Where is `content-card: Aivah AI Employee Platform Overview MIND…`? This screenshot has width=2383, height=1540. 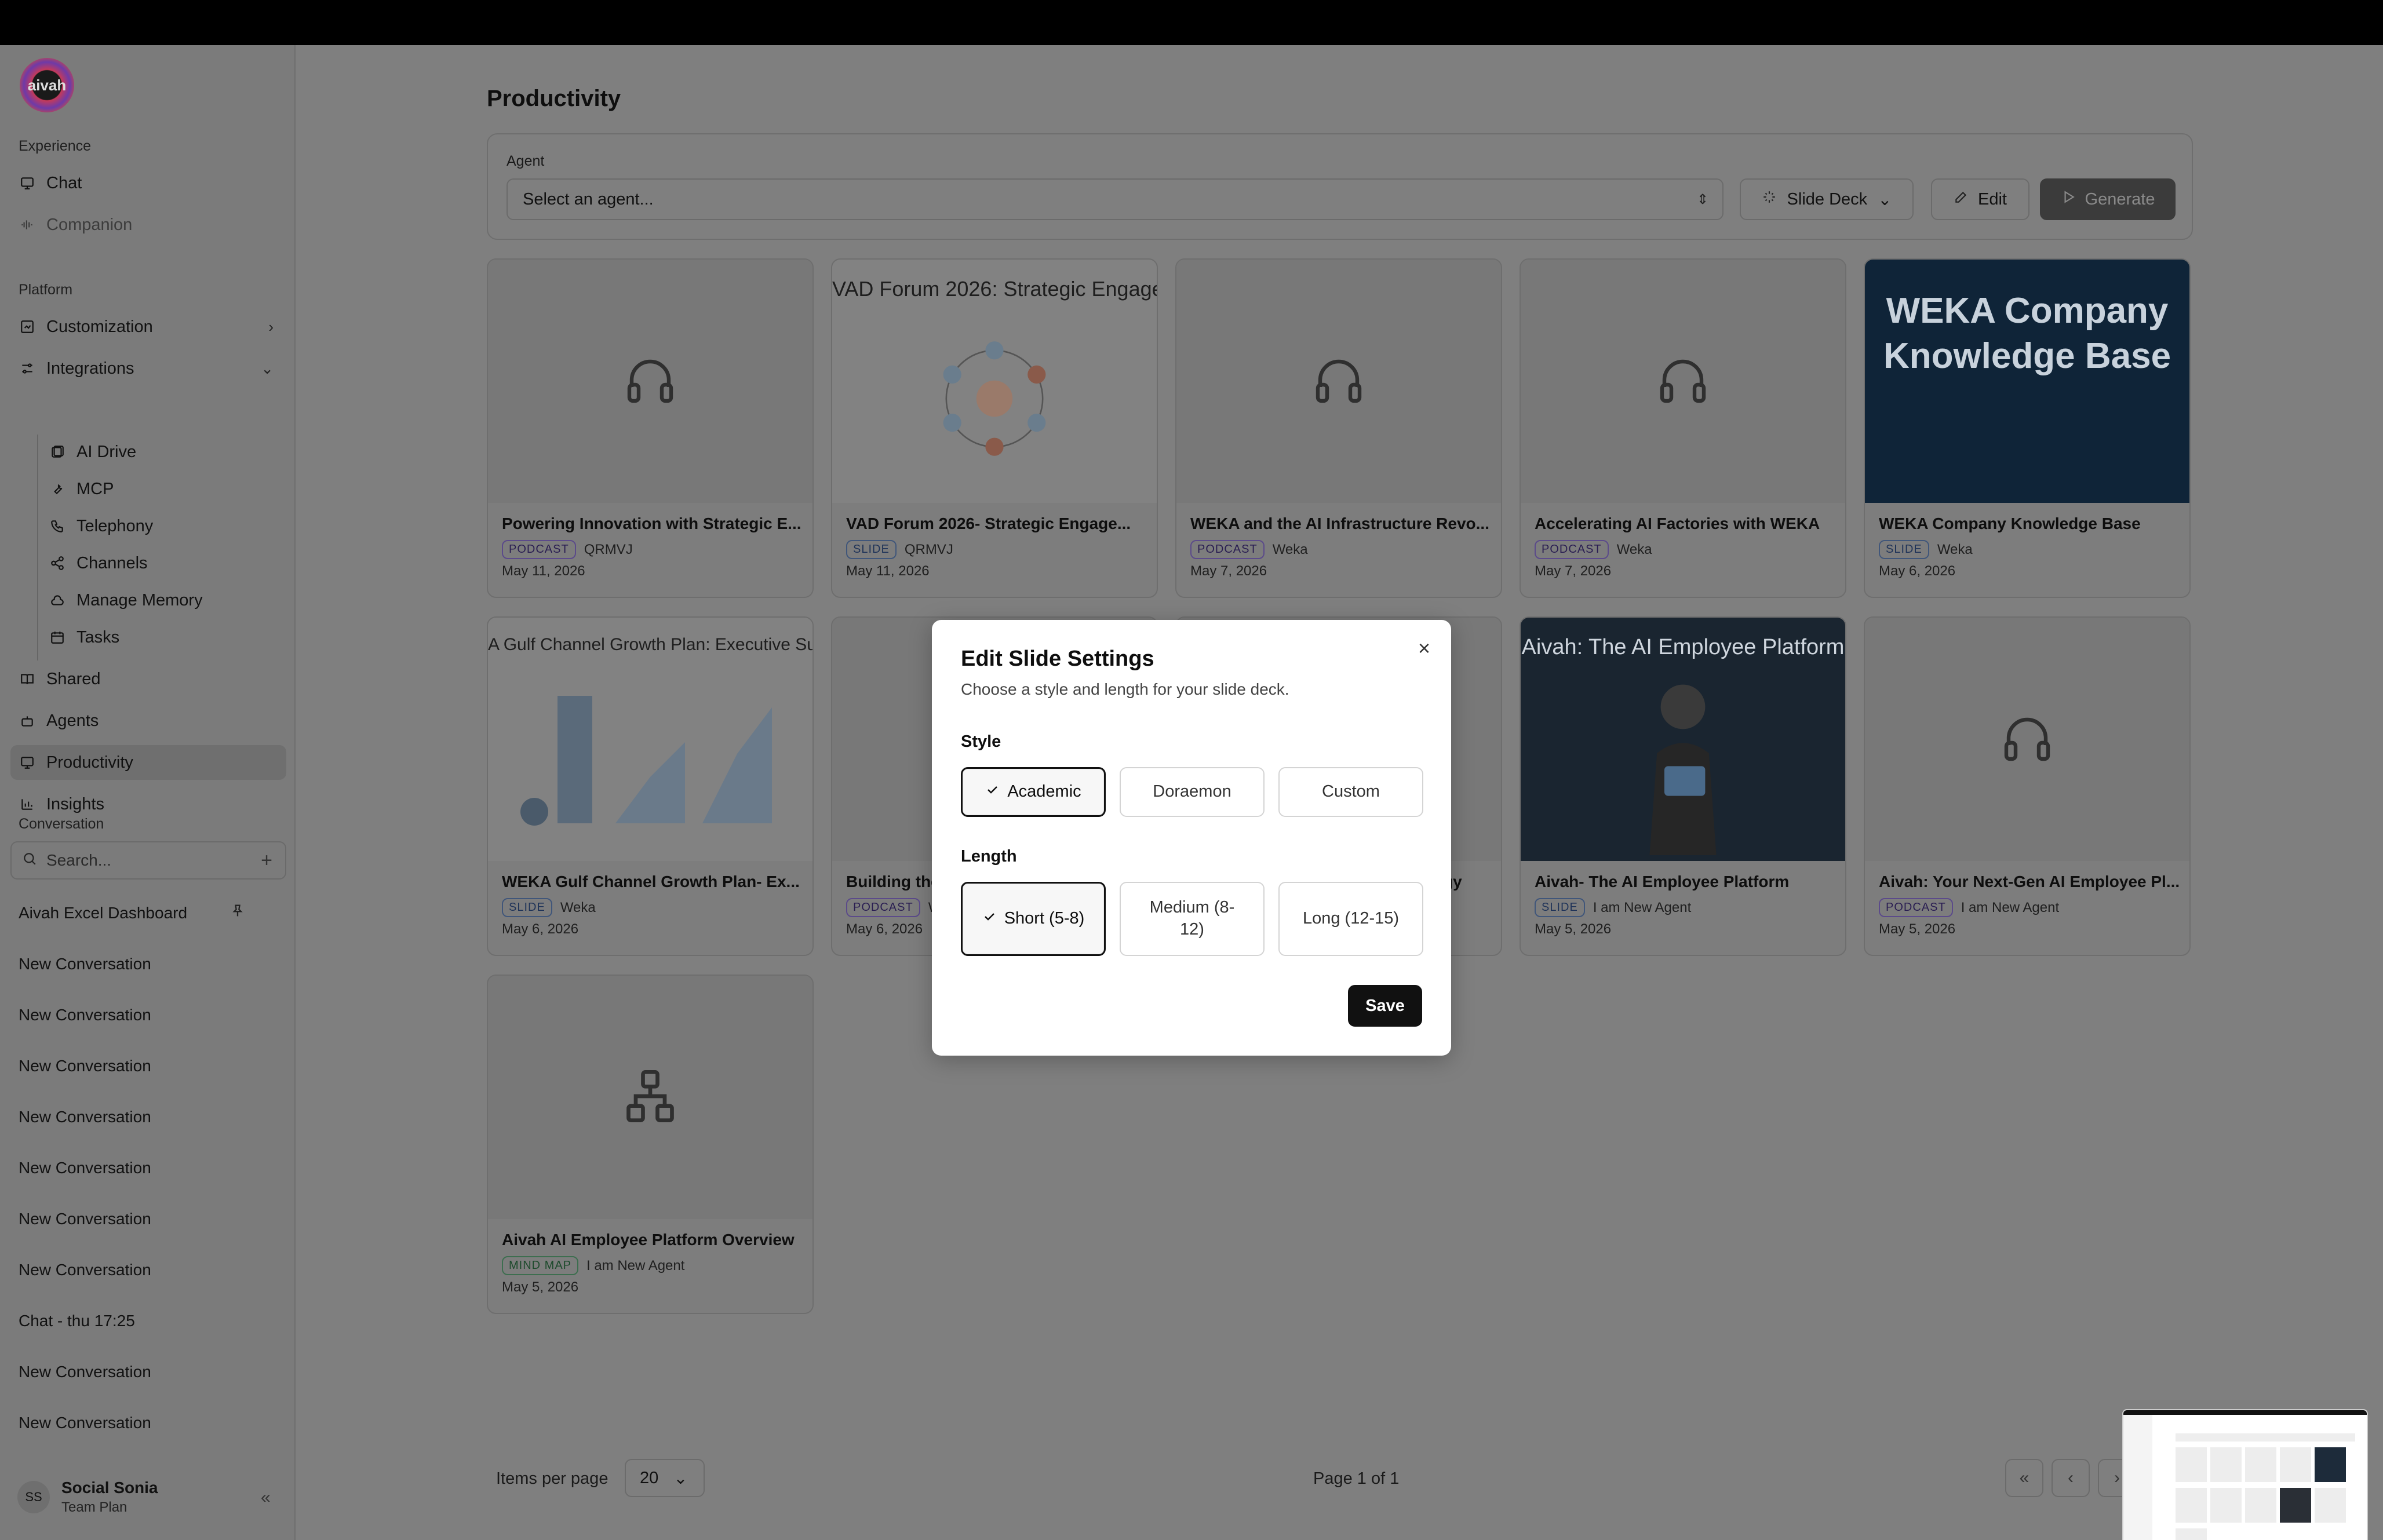
content-card: Aivah AI Employee Platform Overview MIND… is located at coordinates (650, 1144).